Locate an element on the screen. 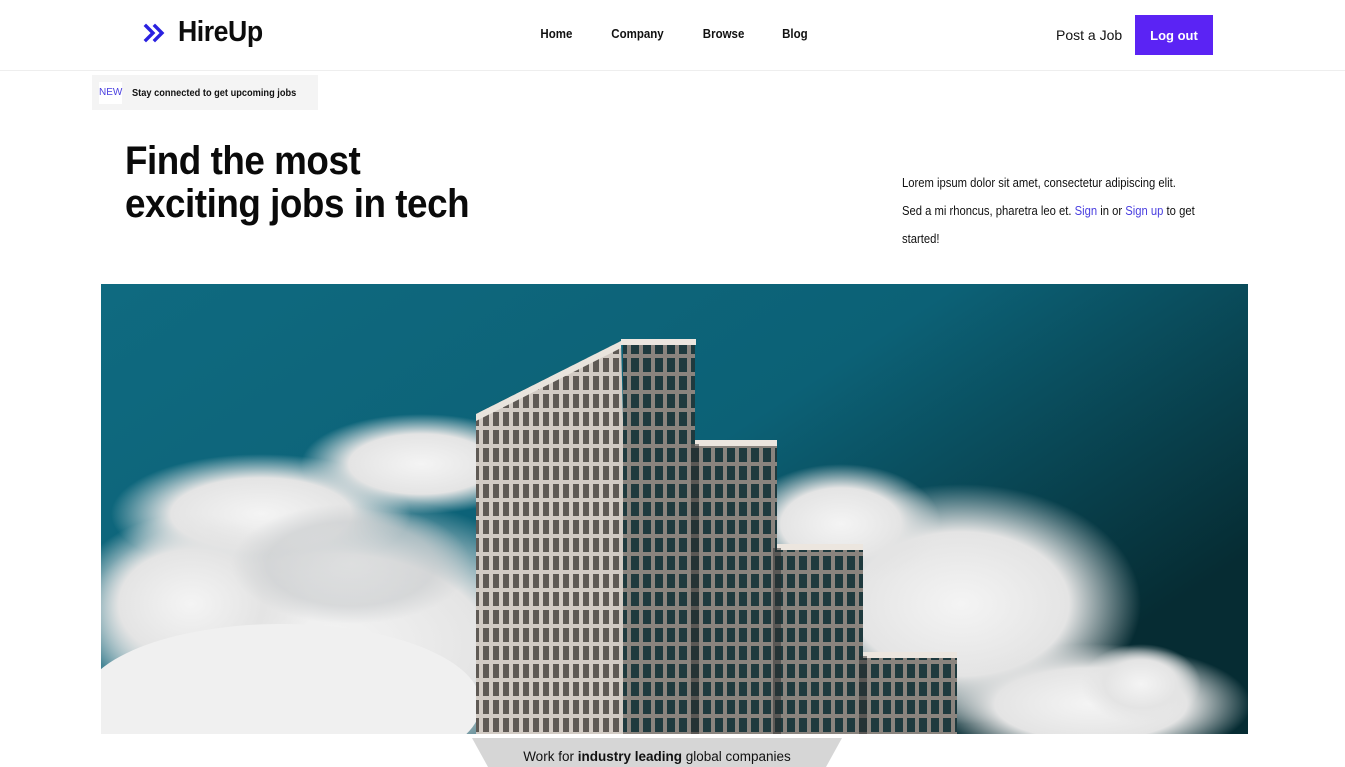 The image size is (1345, 767). announcement-bar: NEW Stay connected to get upcoming jobs is located at coordinates (205, 92).